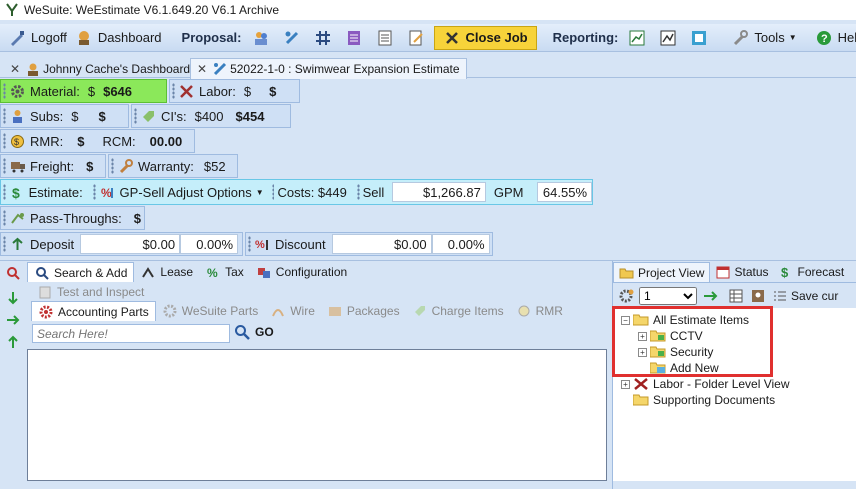 This screenshot has width=856, height=489. What do you see at coordinates (323, 38) in the screenshot?
I see `hash-grid-icon` at bounding box center [323, 38].